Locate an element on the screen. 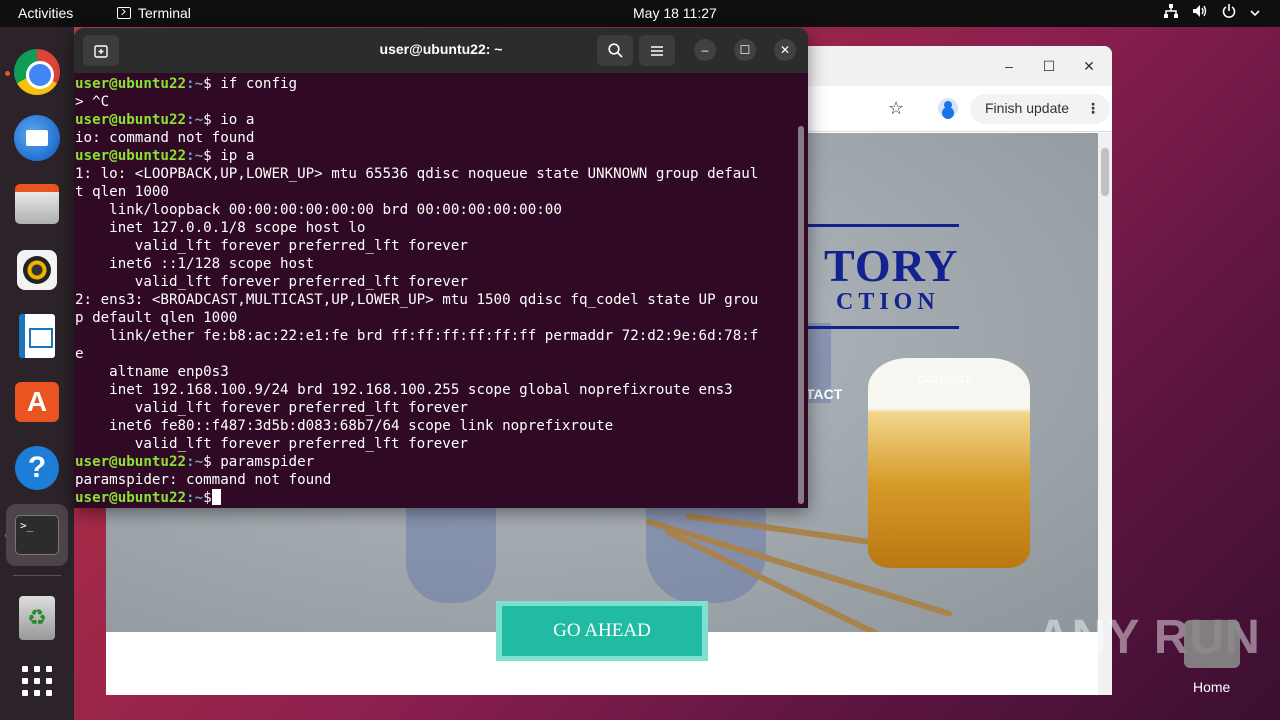 Image resolution: width=1280 pixels, height=720 pixels. terminal-output-line: > ^C is located at coordinates (92, 102).